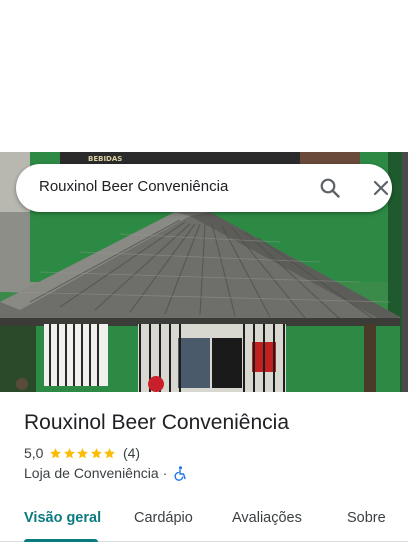 This screenshot has height=544, width=408. What do you see at coordinates (204, 519) in the screenshot?
I see `place-tabs: Visão geral Cardápio Avaliações Sobre` at bounding box center [204, 519].